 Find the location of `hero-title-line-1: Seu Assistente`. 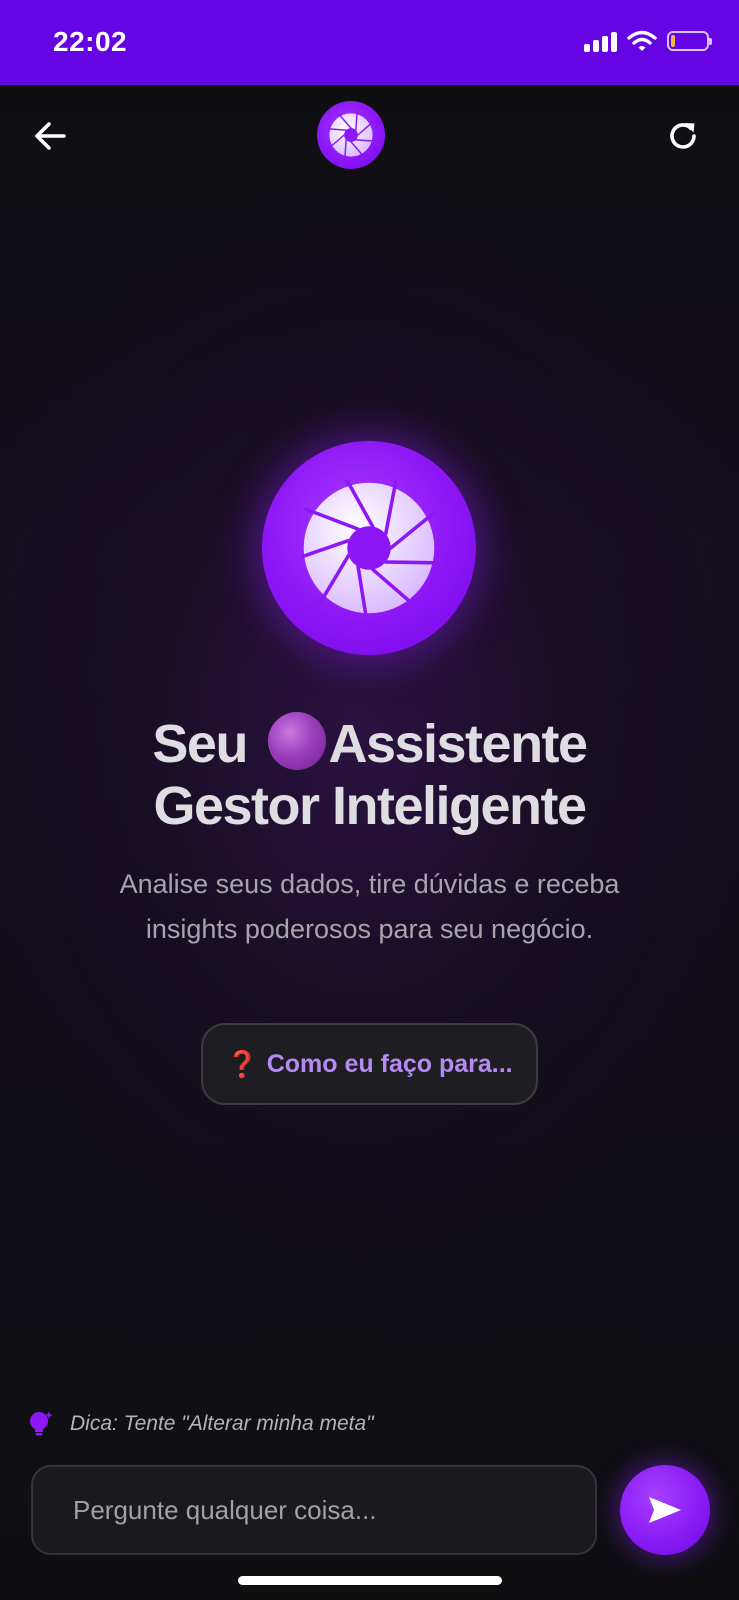

hero-title-line-1: Seu Assistente is located at coordinates (369, 743).